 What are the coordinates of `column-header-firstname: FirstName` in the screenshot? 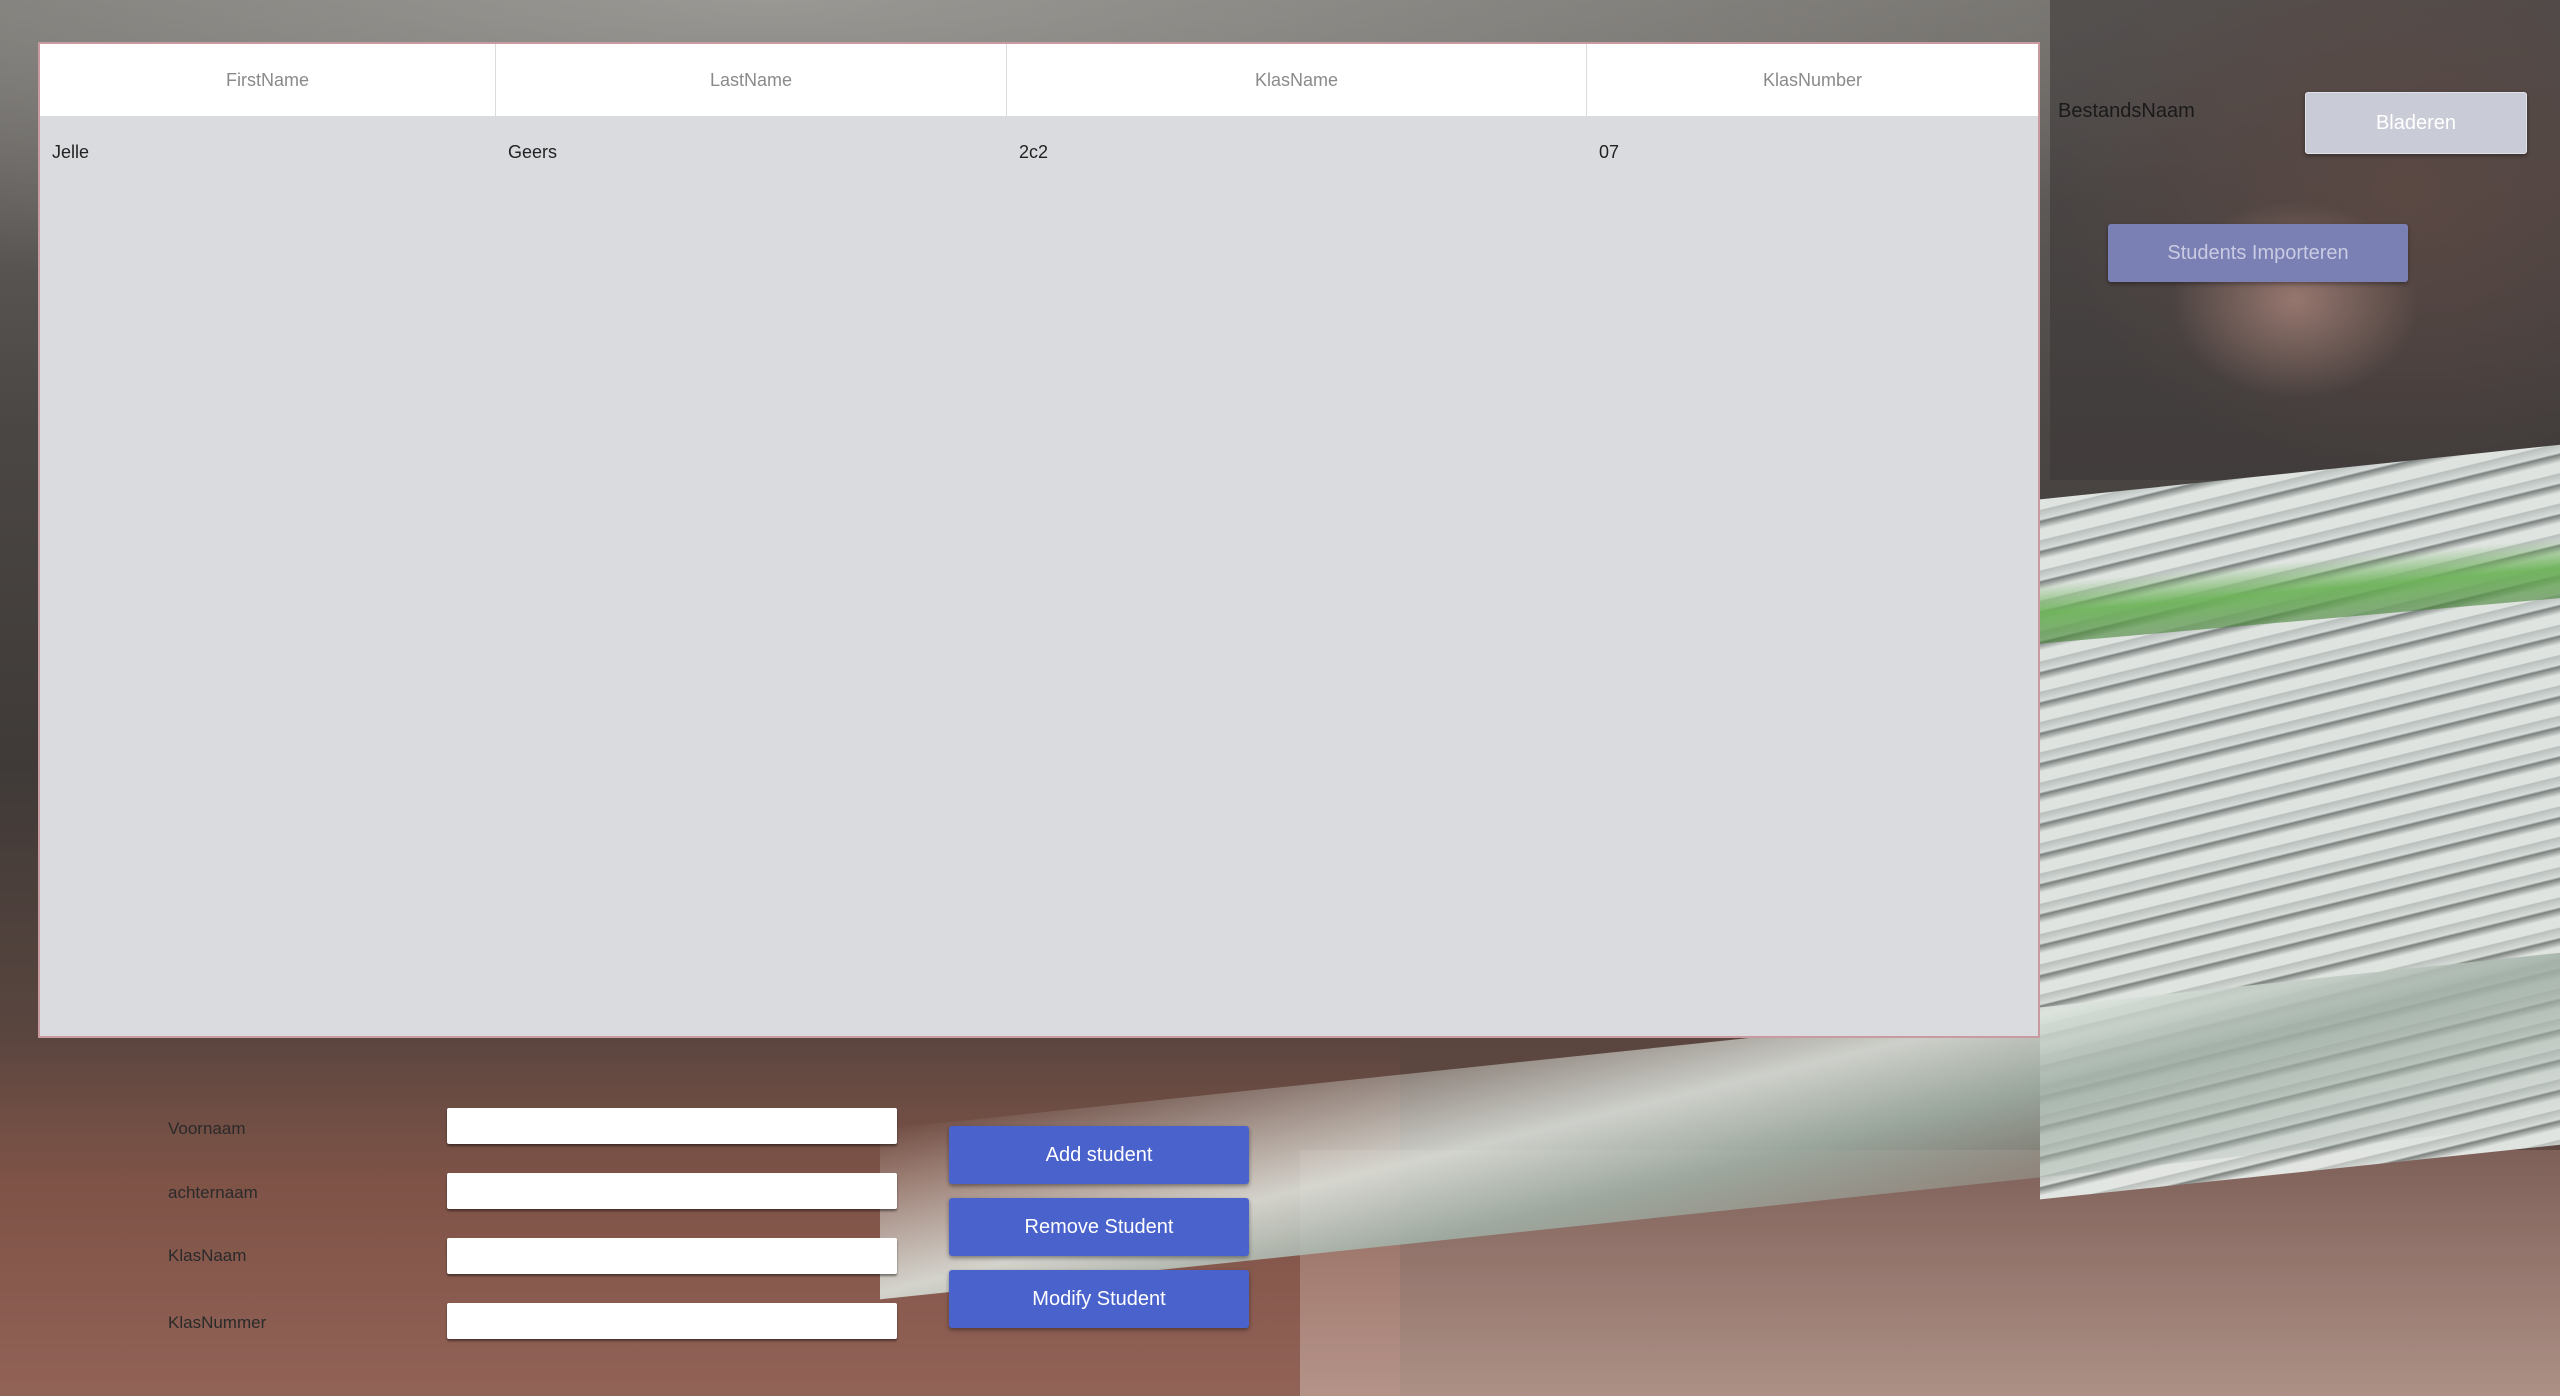 It's located at (268, 80).